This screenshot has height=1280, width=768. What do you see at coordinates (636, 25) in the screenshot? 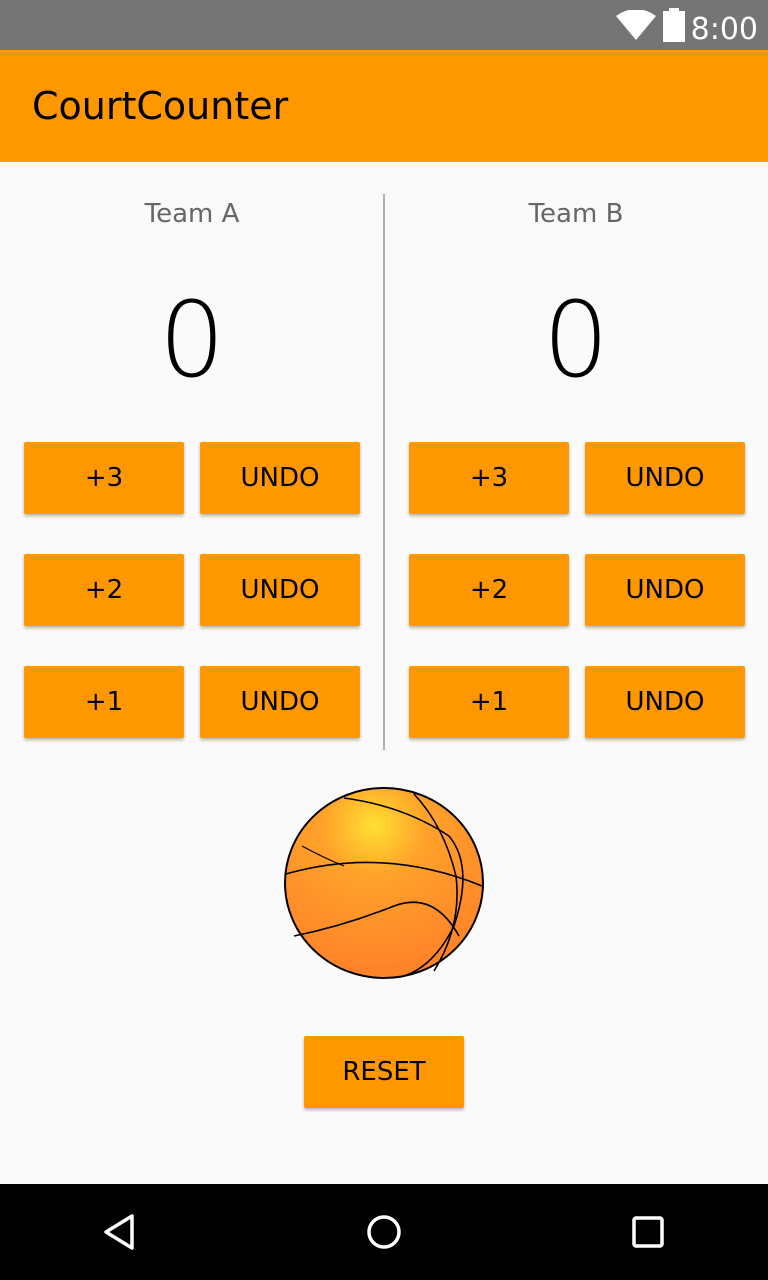
I see `wifi-icon` at bounding box center [636, 25].